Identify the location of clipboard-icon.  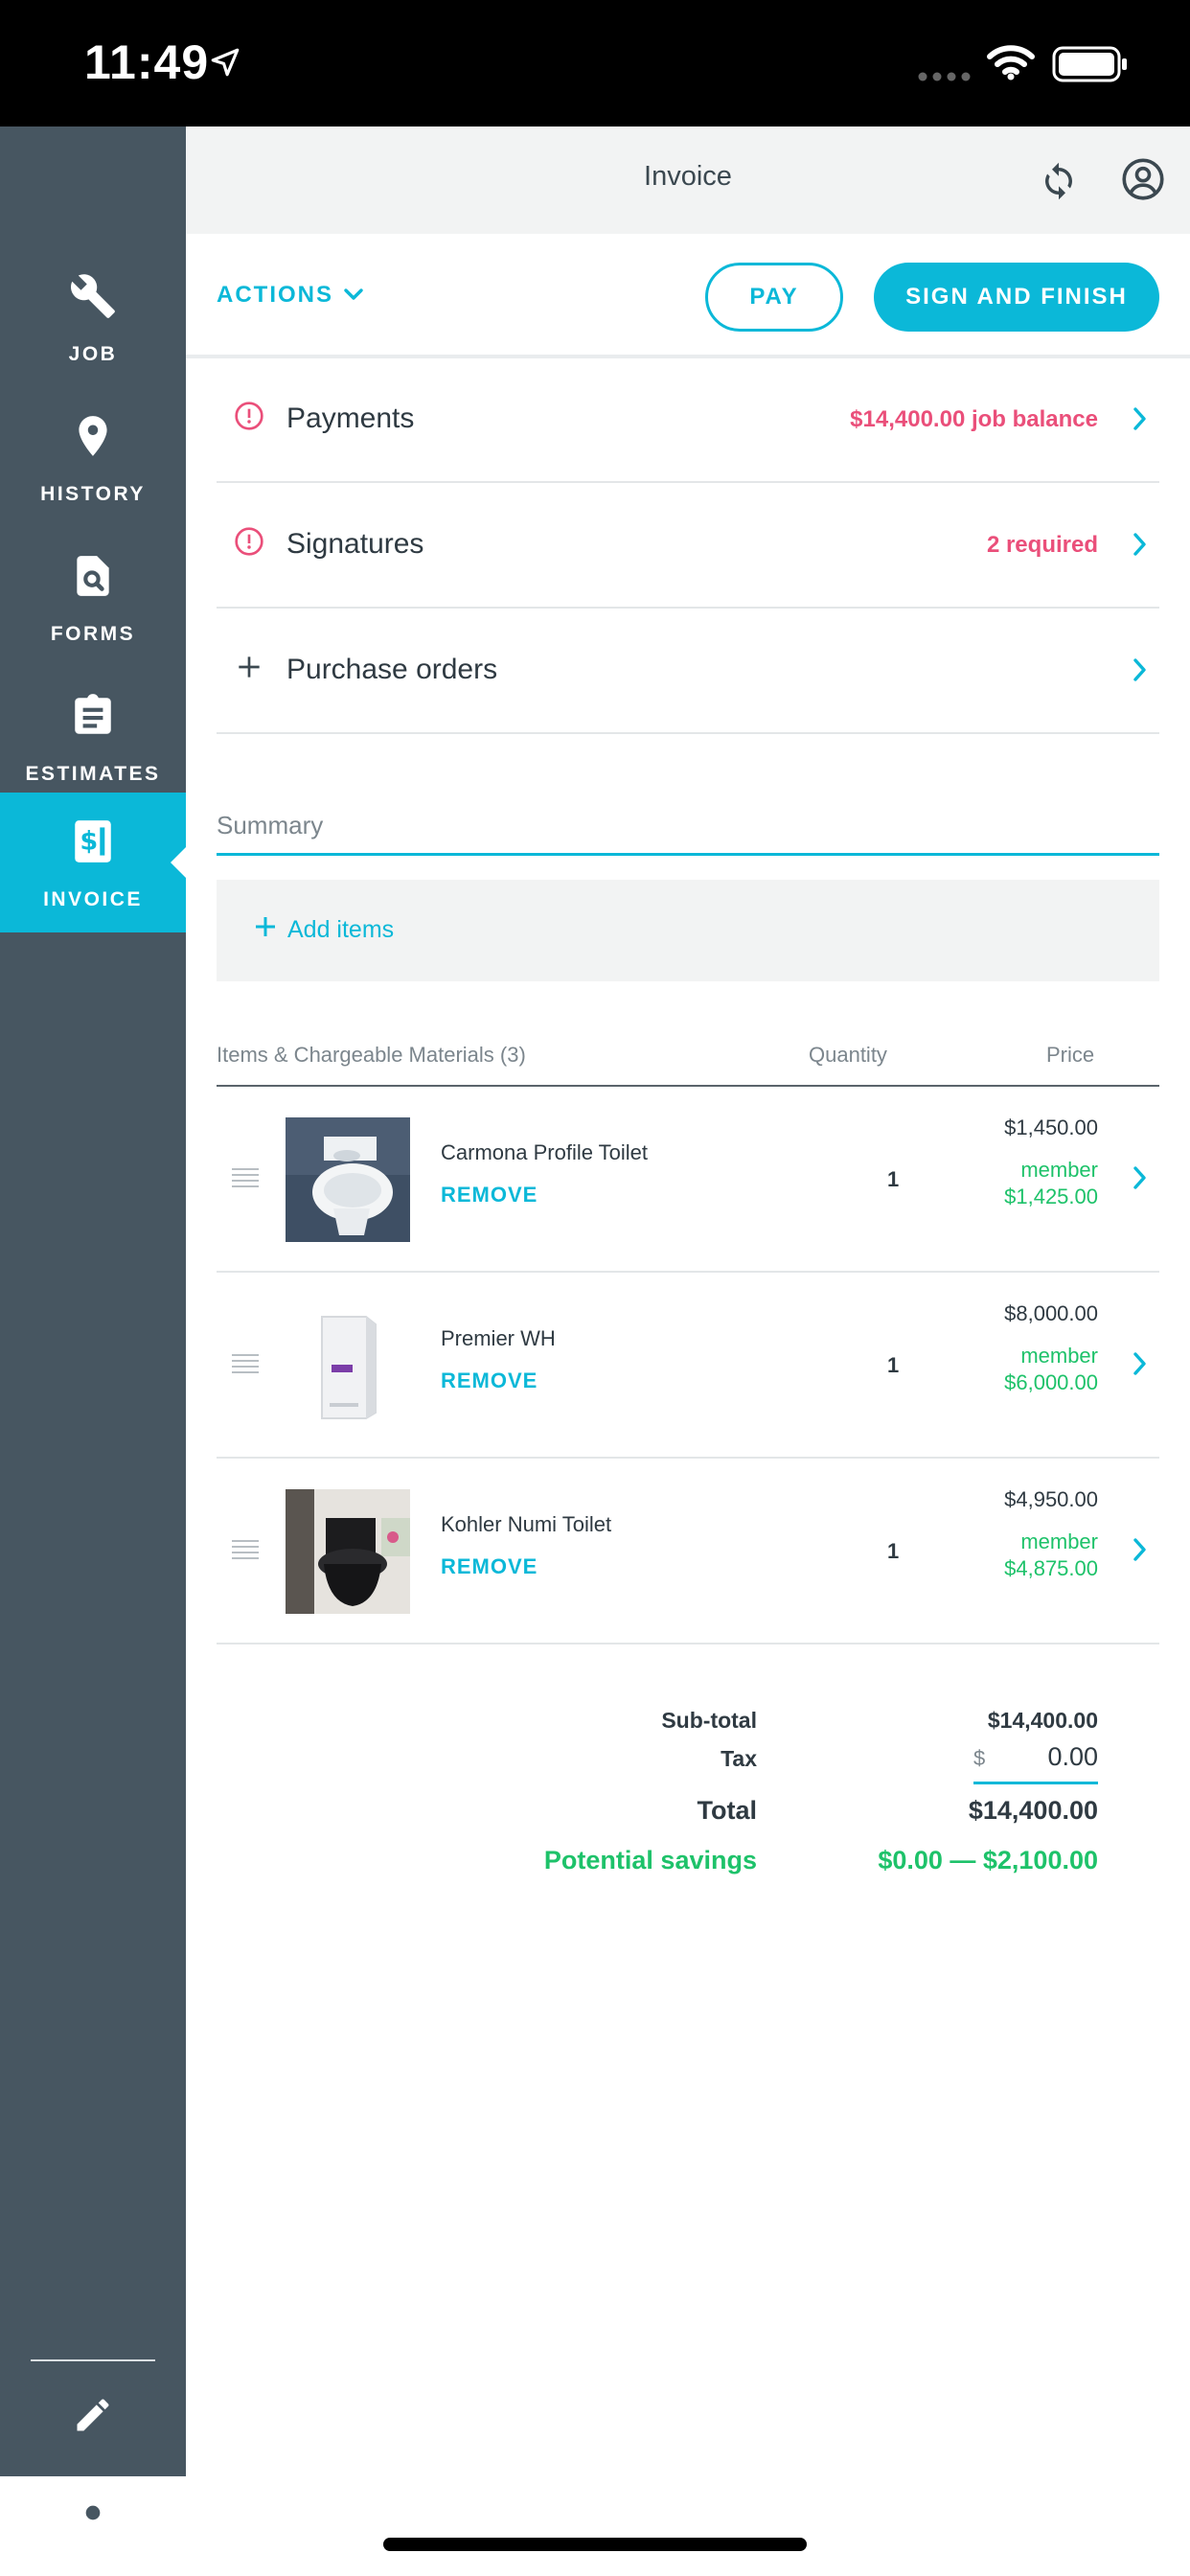
(93, 716).